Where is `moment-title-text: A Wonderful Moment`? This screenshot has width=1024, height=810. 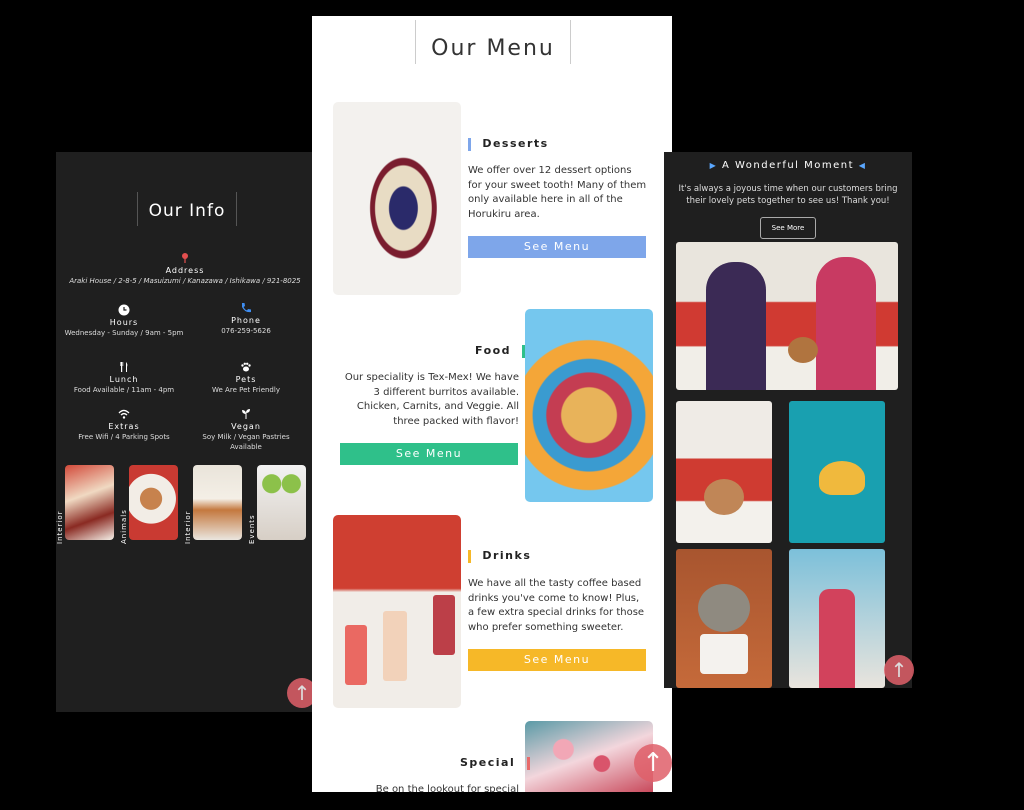 moment-title-text: A Wonderful Moment is located at coordinates (788, 165).